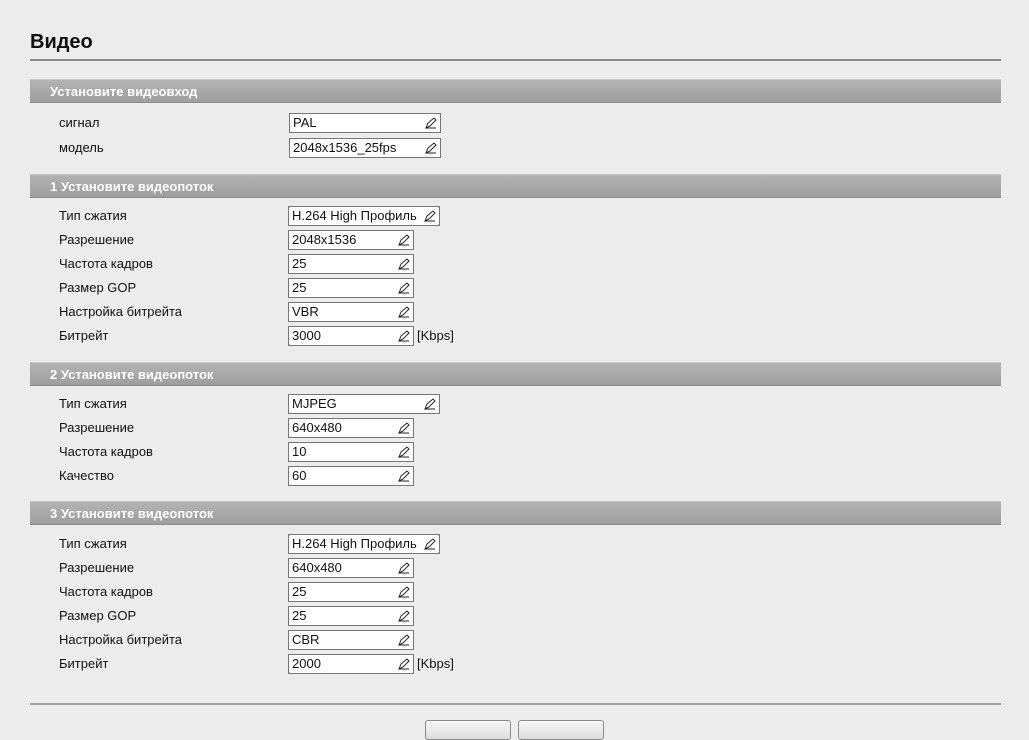 Image resolution: width=1029 pixels, height=740 pixels. I want to click on select-value: CBR, so click(306, 639).